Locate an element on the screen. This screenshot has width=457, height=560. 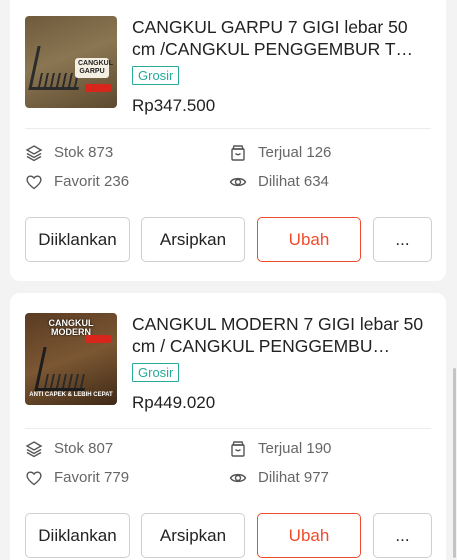
views-stat: Dilihat 634 is located at coordinates (279, 182).